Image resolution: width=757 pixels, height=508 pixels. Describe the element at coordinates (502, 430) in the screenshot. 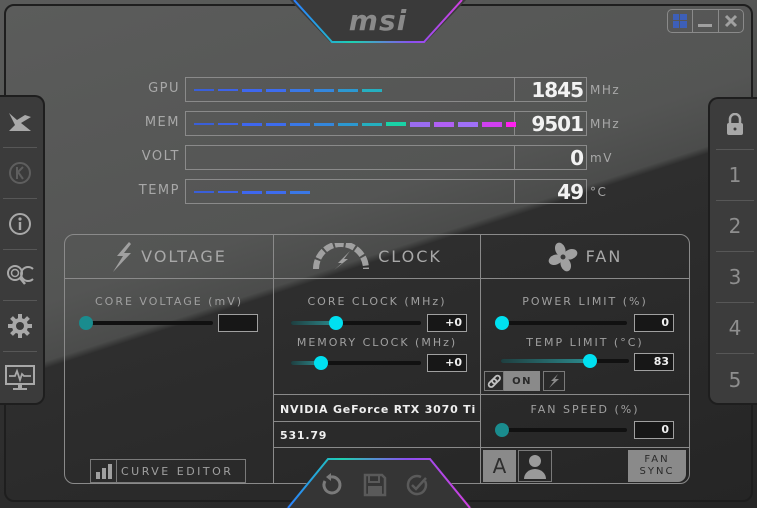

I see `fan-speed-knob` at that location.